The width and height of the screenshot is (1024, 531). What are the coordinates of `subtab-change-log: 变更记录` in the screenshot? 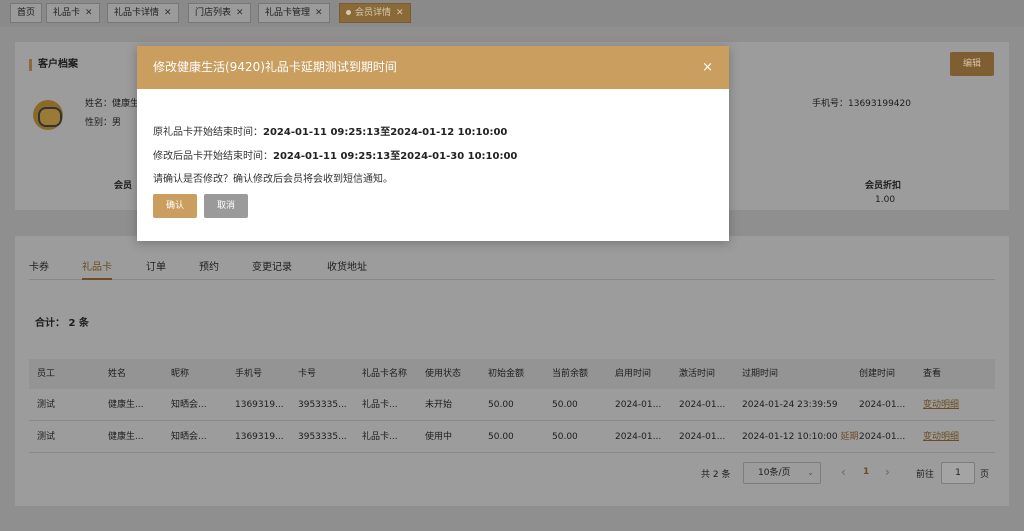 It's located at (272, 265).